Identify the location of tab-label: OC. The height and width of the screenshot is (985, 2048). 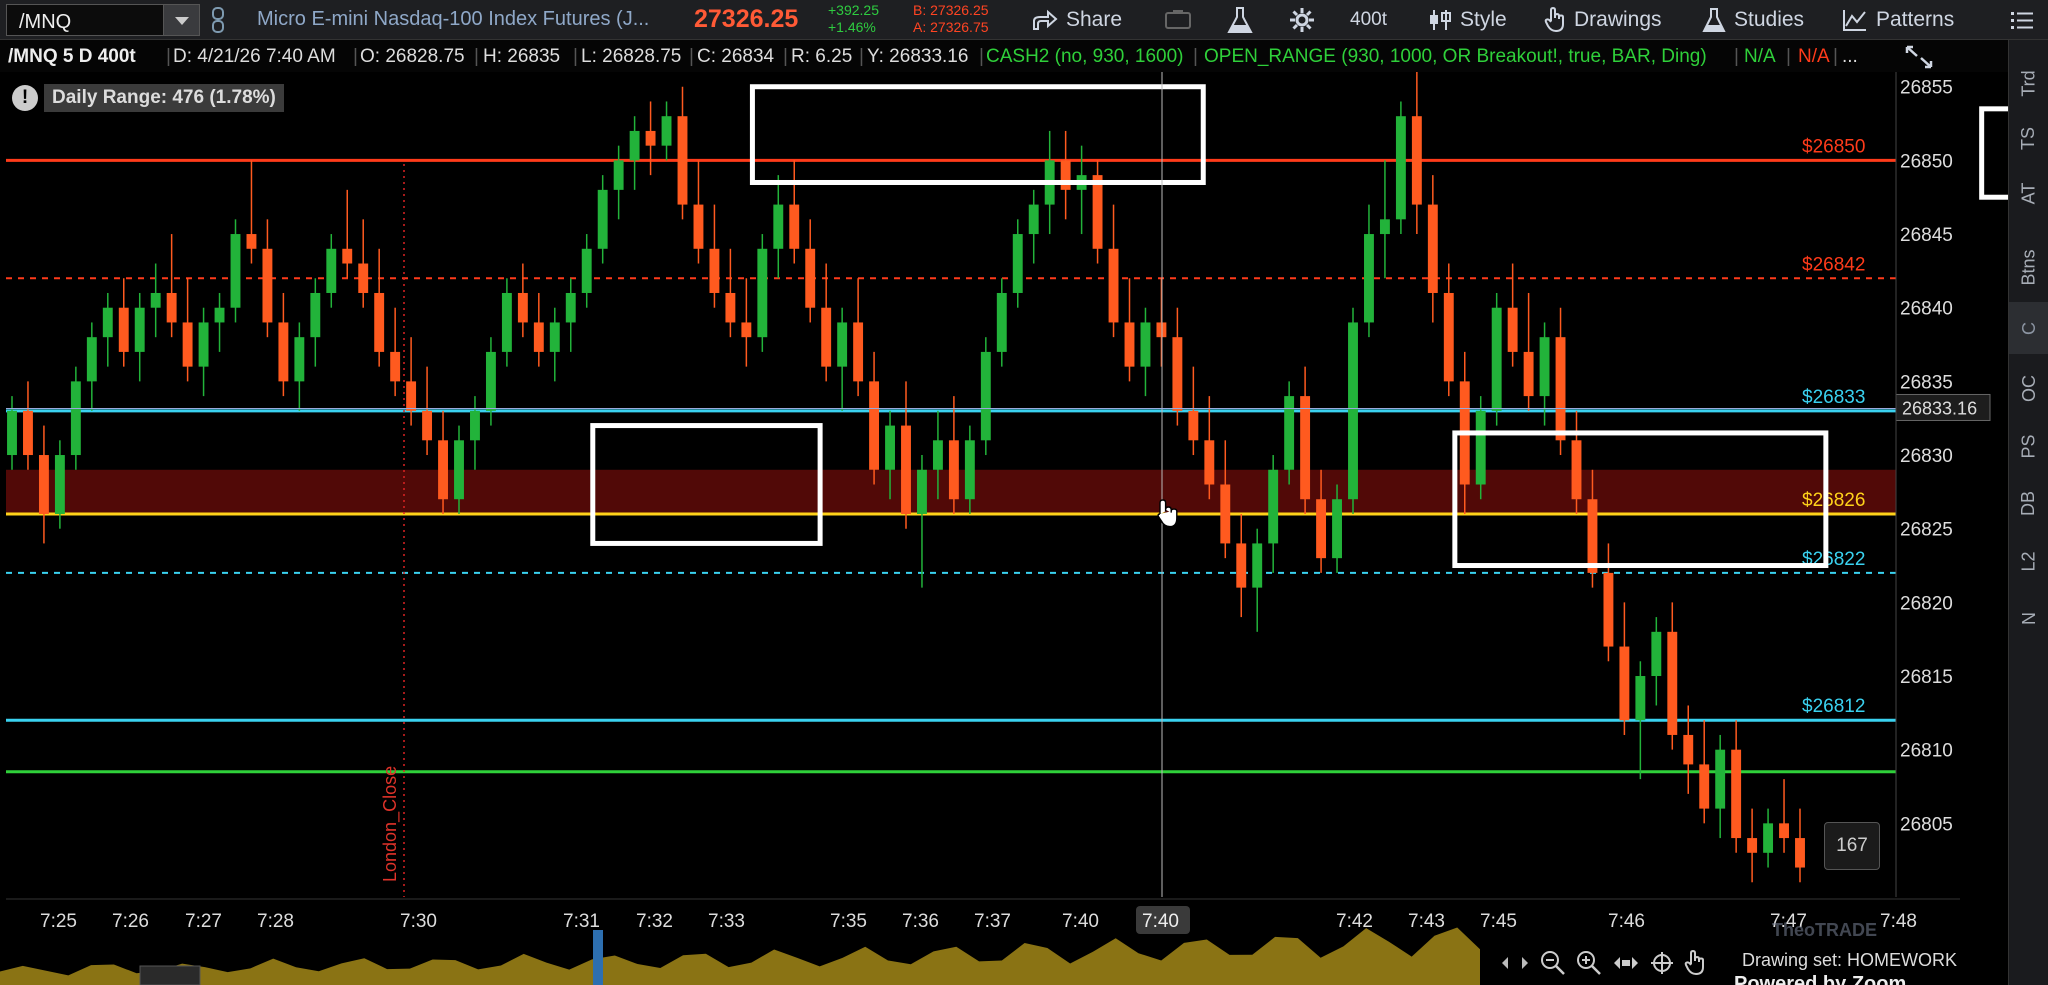
(2028, 388).